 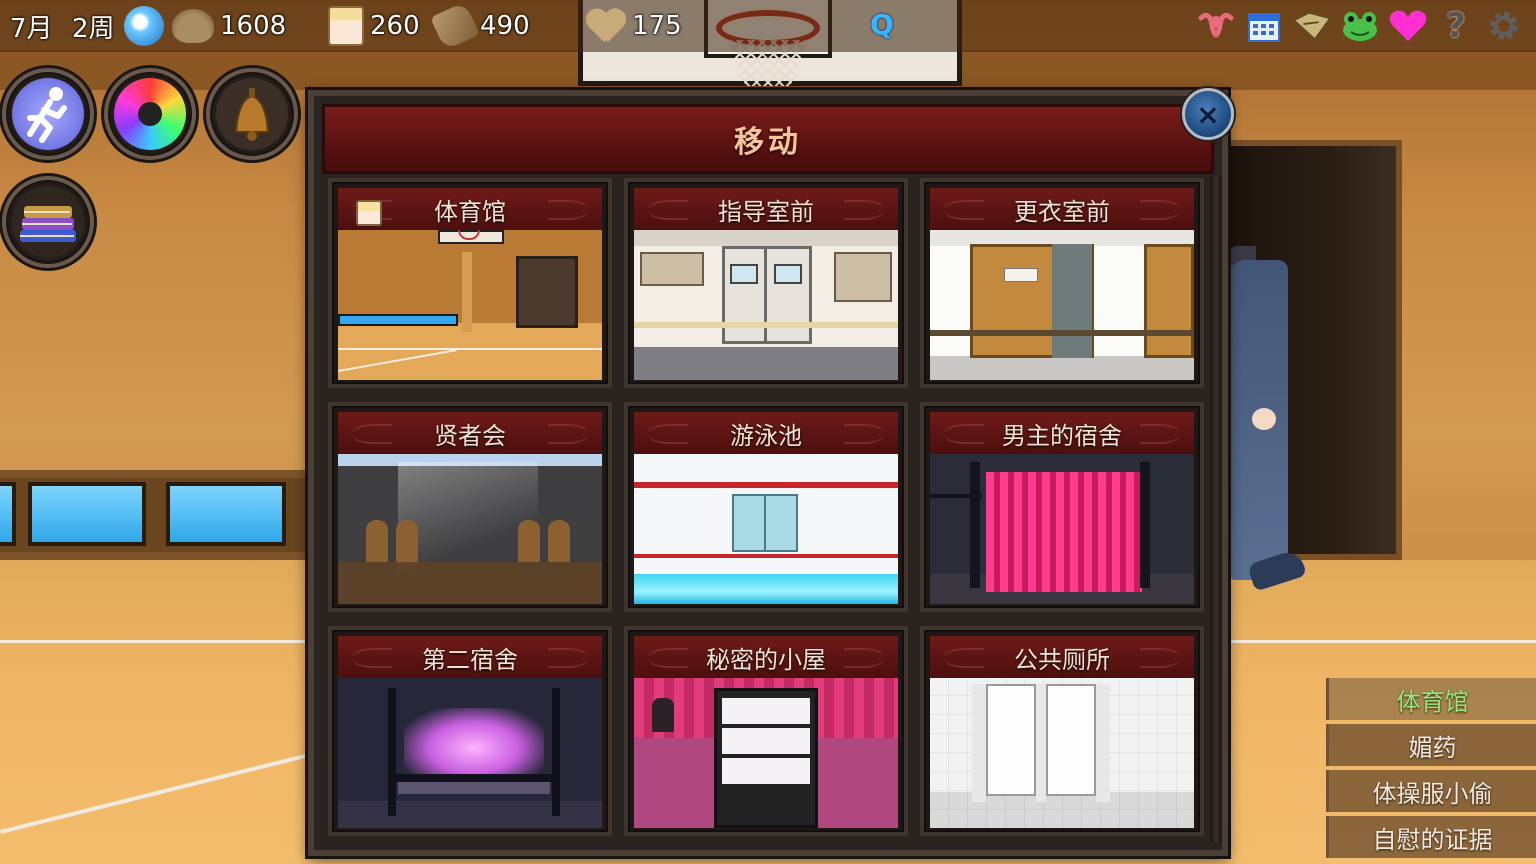 I want to click on location-card-dorm2: 第二宿舍, so click(x=470, y=731).